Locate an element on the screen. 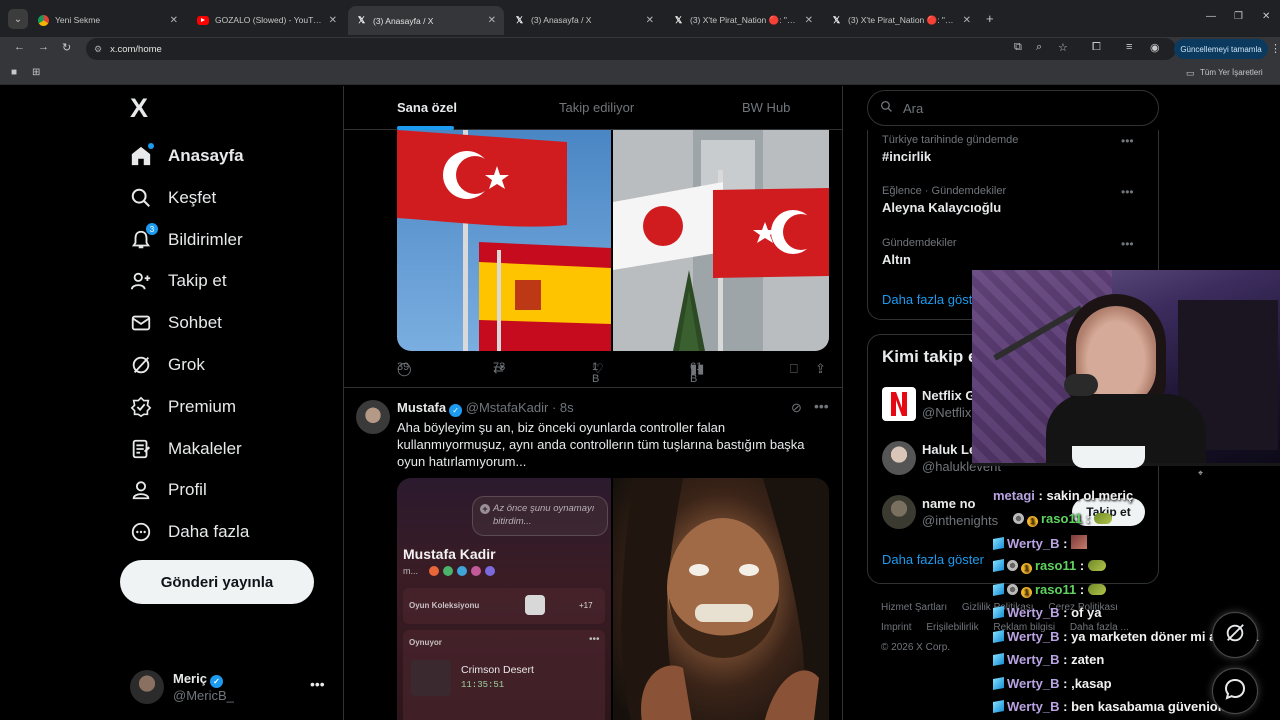  tab-title: (3) X'te Pirat_Nation 🔴: "Capcom is located at coordinates (902, 19).